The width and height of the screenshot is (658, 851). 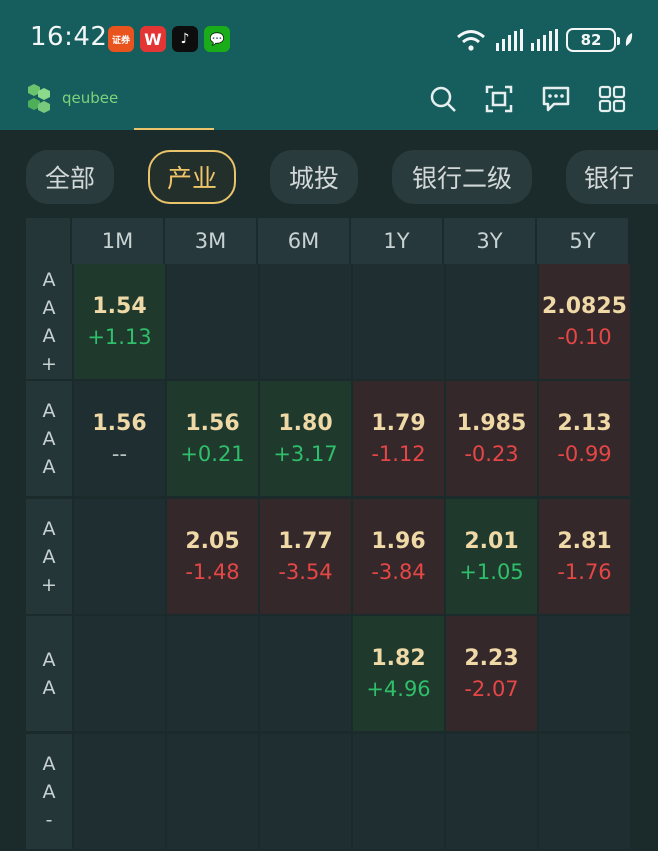 What do you see at coordinates (491, 453) in the screenshot?
I see `yield-change: -0.23` at bounding box center [491, 453].